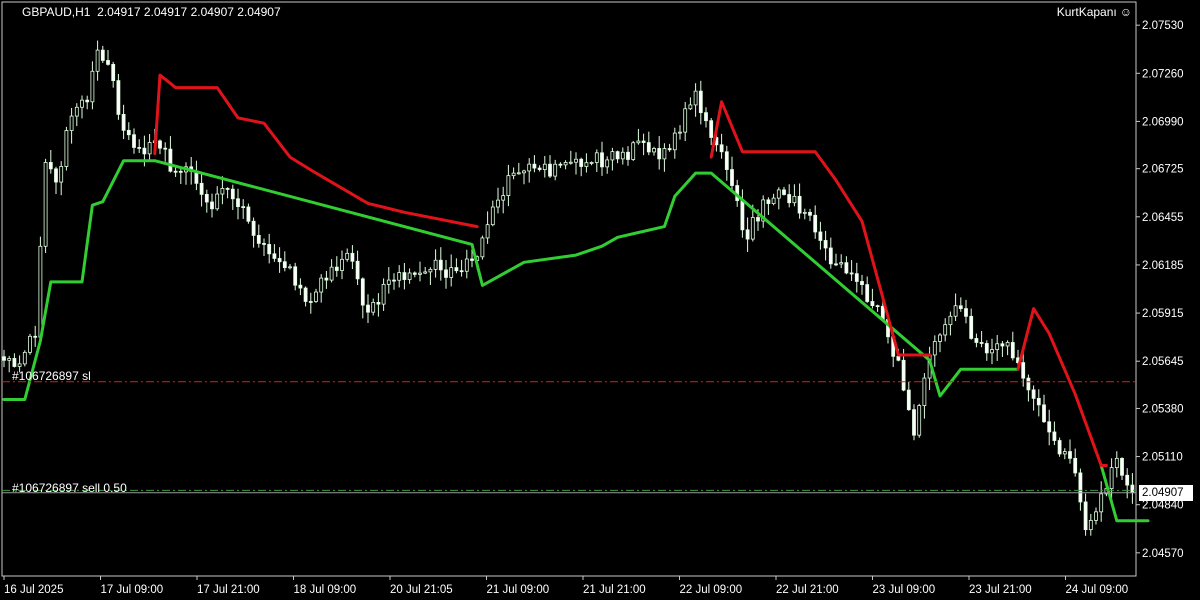 This screenshot has width=1200, height=600. What do you see at coordinates (1086, 12) in the screenshot?
I see `expert-name: KurtKapanı` at bounding box center [1086, 12].